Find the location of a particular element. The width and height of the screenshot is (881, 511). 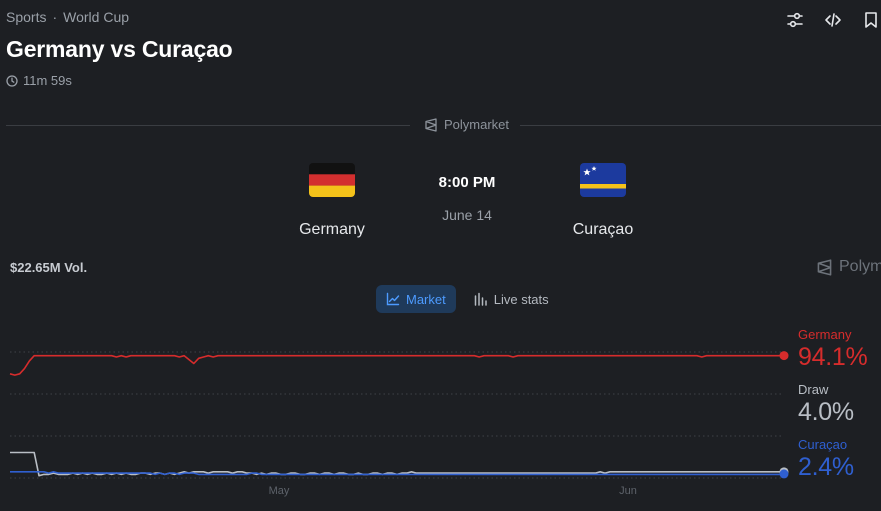

away-team: Curaçao is located at coordinates (603, 201).